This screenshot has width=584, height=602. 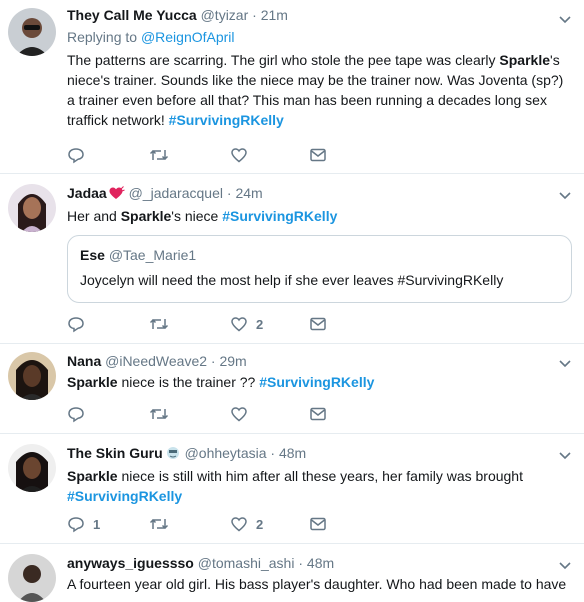 I want to click on replying-to: Replying to @ReignOfApril, so click(x=318, y=37).